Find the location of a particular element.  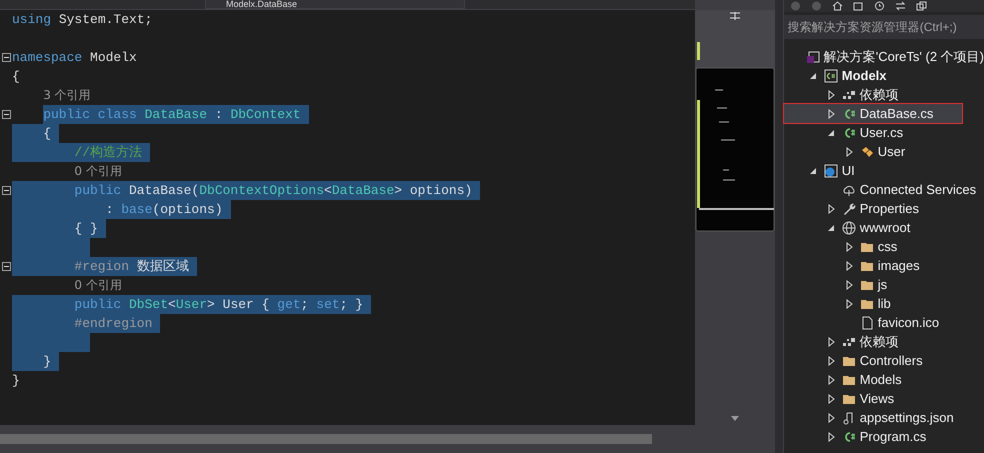

item-label: Modelx is located at coordinates (864, 75).